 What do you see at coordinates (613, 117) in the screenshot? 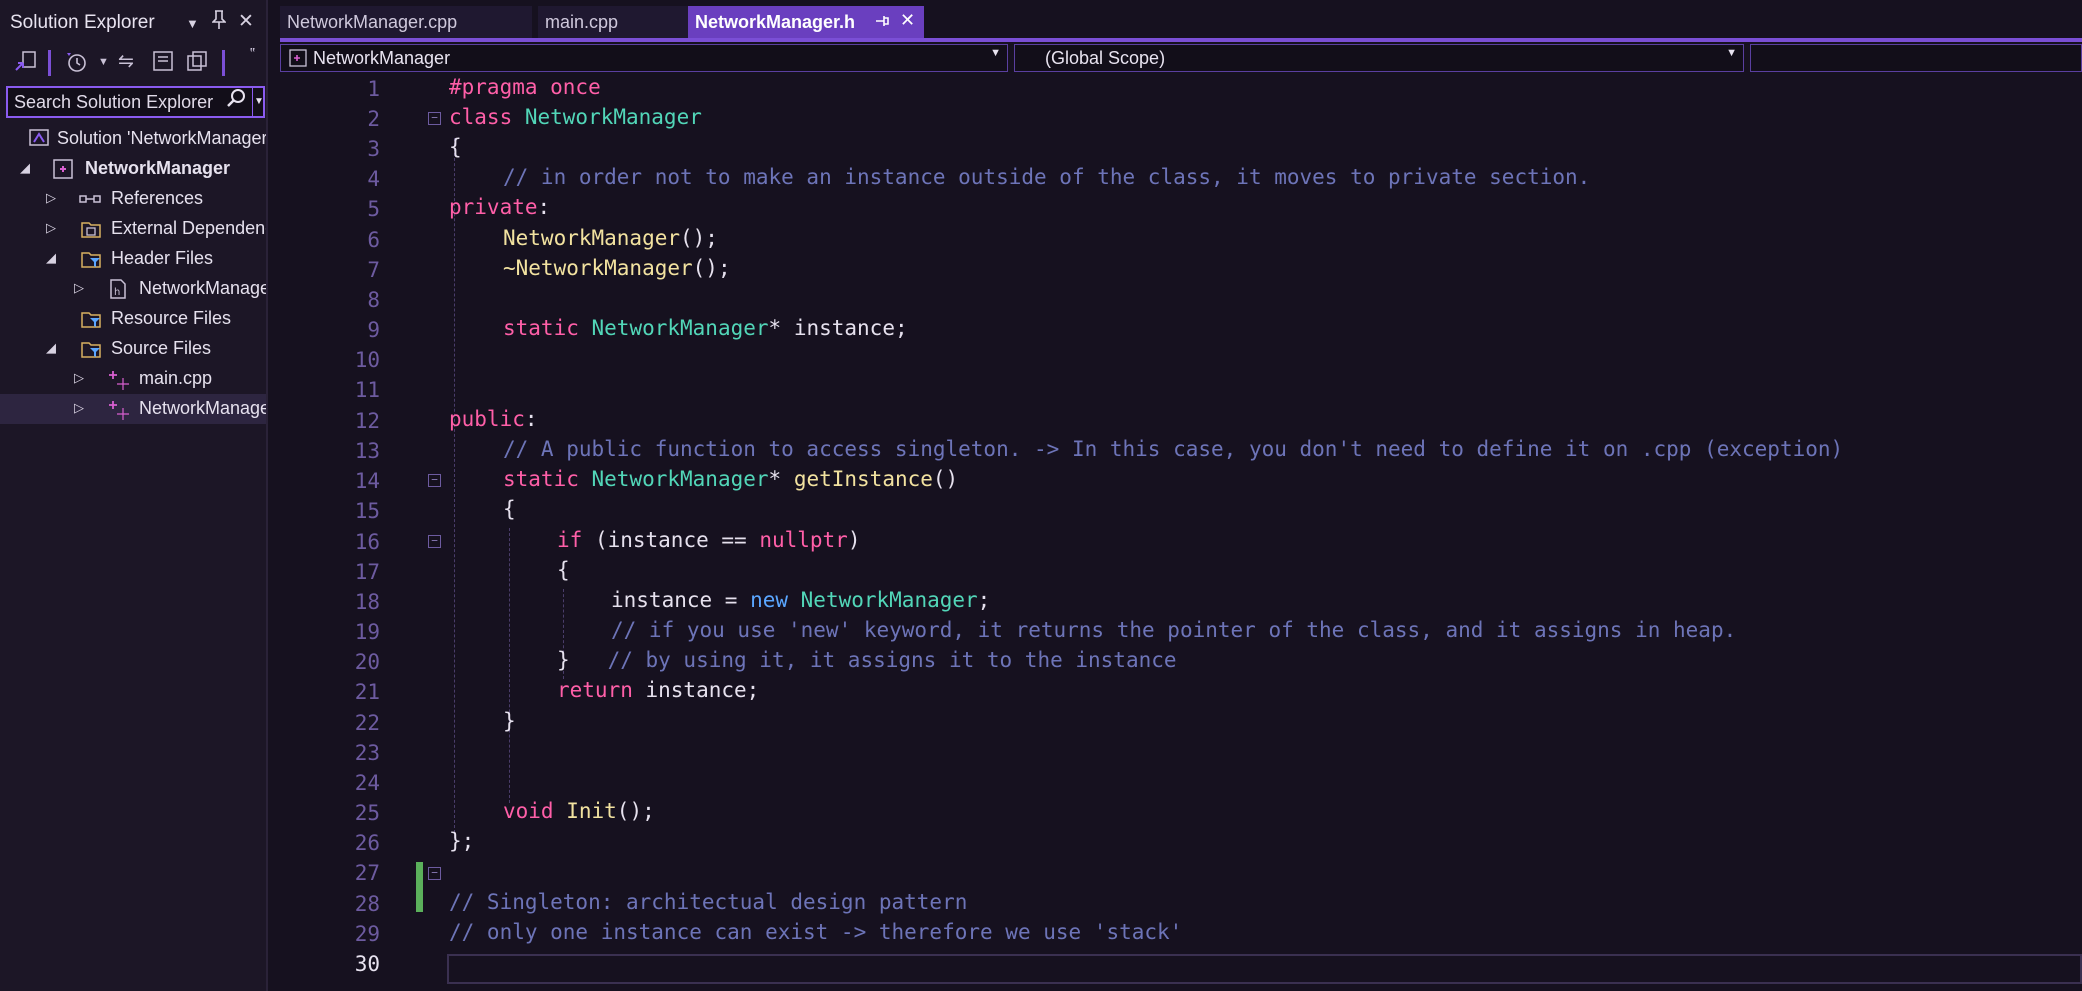
I see `code-token: NetworkManager` at bounding box center [613, 117].